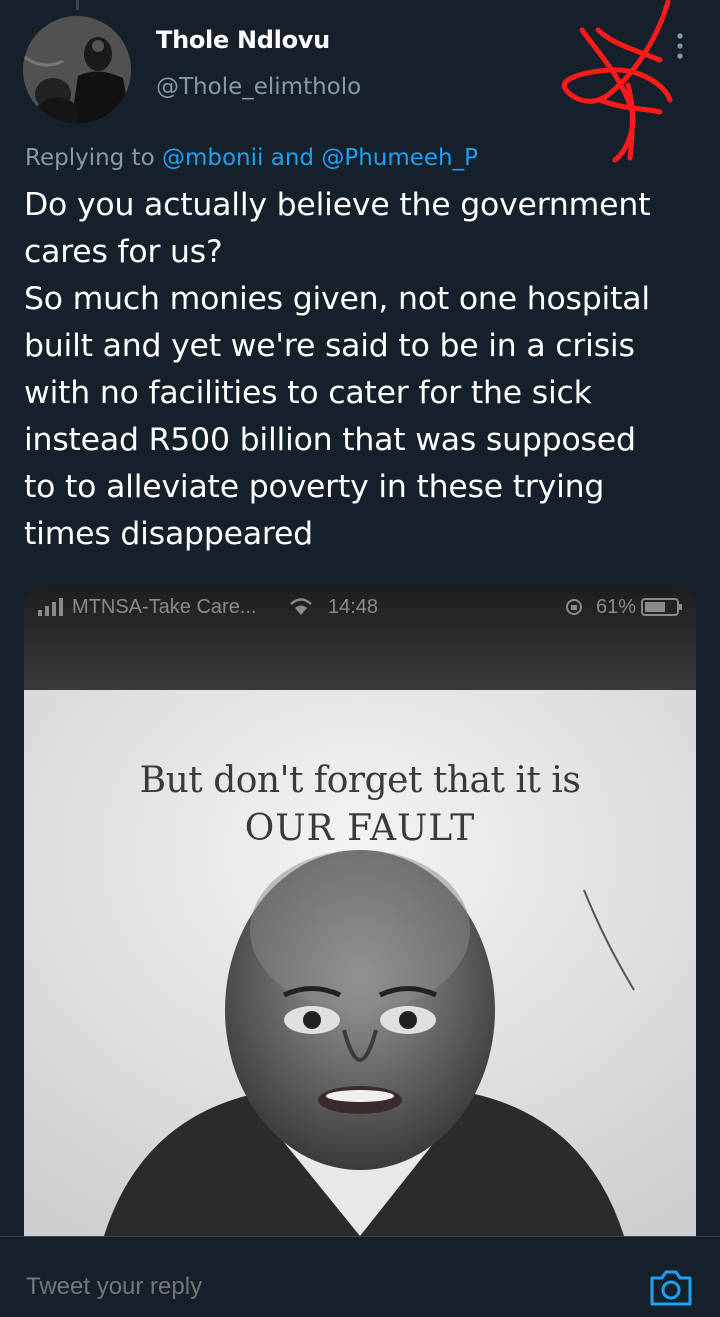  I want to click on tweet-text-line: instead R500 billion that was supposed, so click(330, 440).